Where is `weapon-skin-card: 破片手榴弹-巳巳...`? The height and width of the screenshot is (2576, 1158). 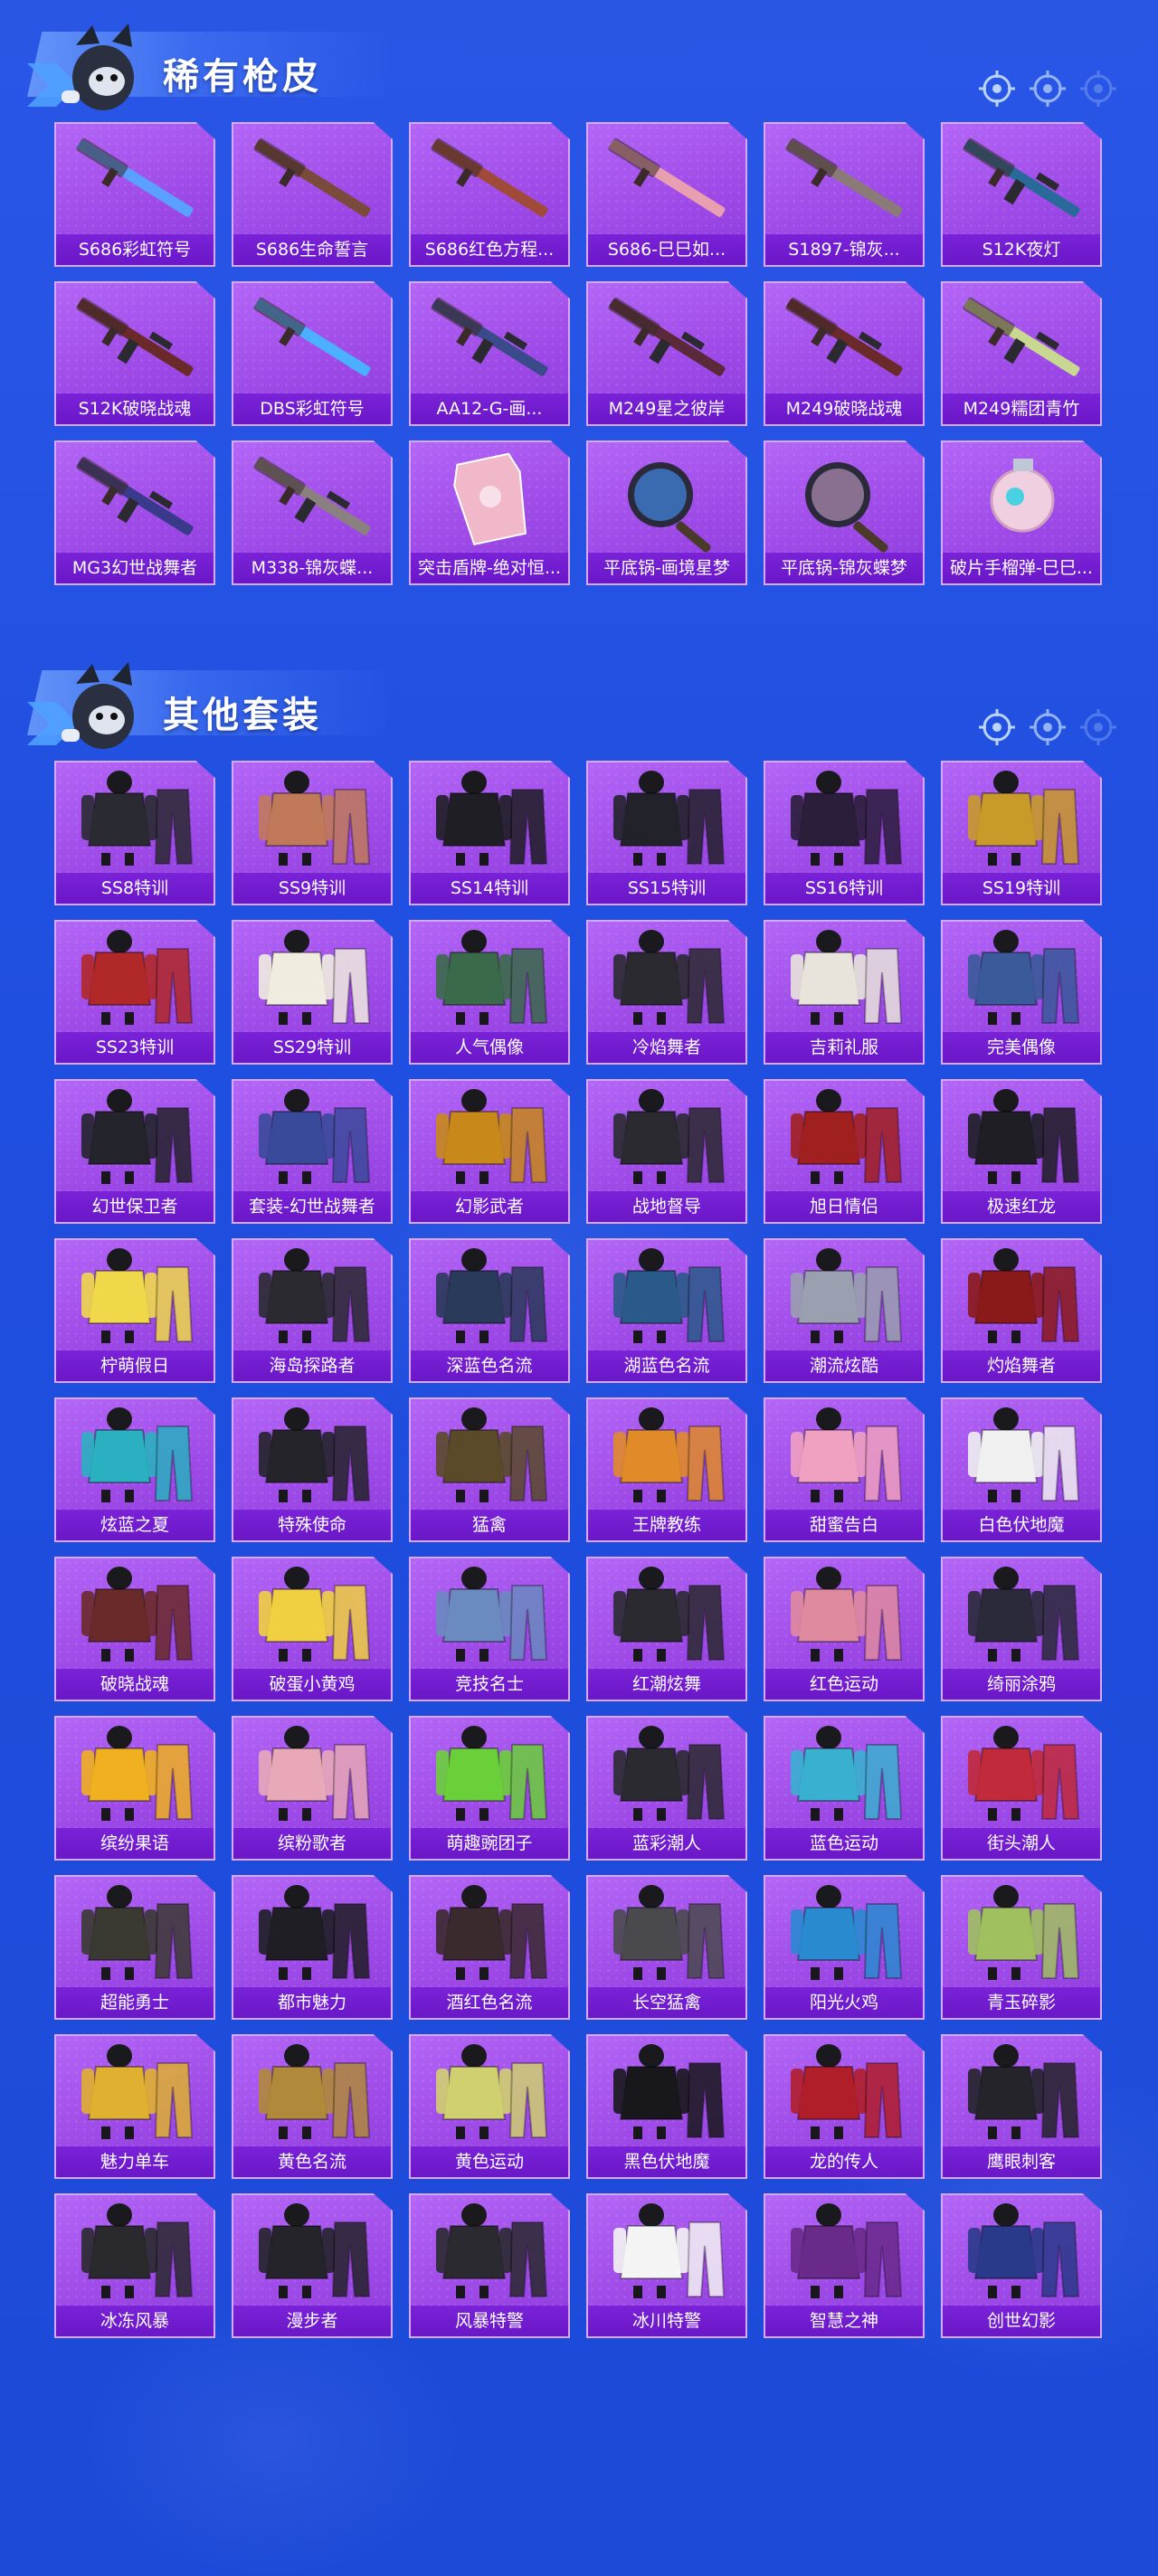 weapon-skin-card: 破片手榴弹-巳巳... is located at coordinates (1021, 512).